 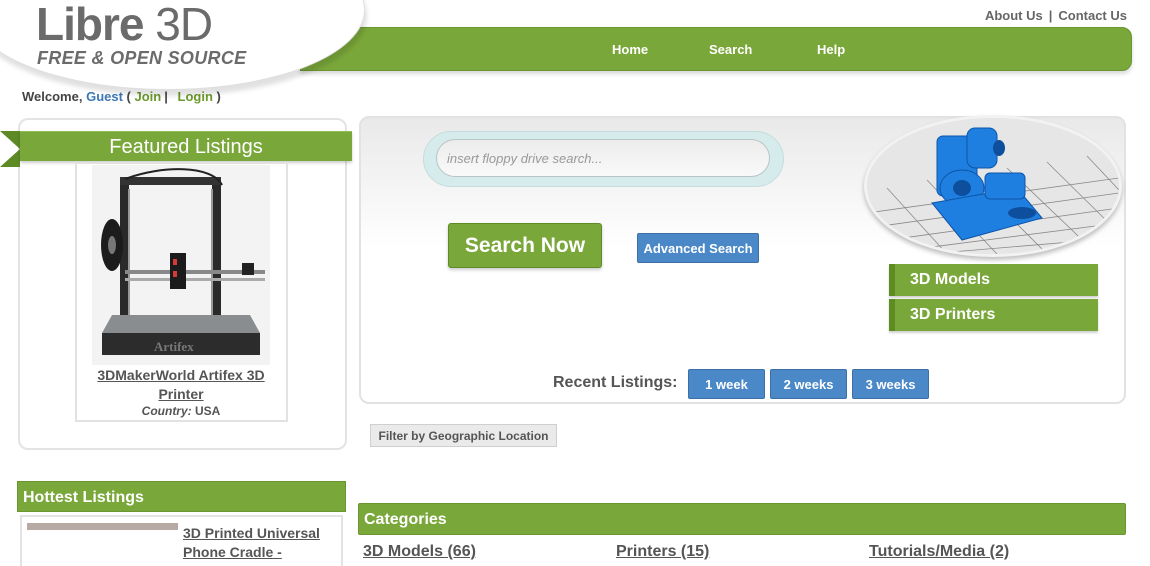 What do you see at coordinates (1092, 15) in the screenshot?
I see `contact-us-link: Contact Us` at bounding box center [1092, 15].